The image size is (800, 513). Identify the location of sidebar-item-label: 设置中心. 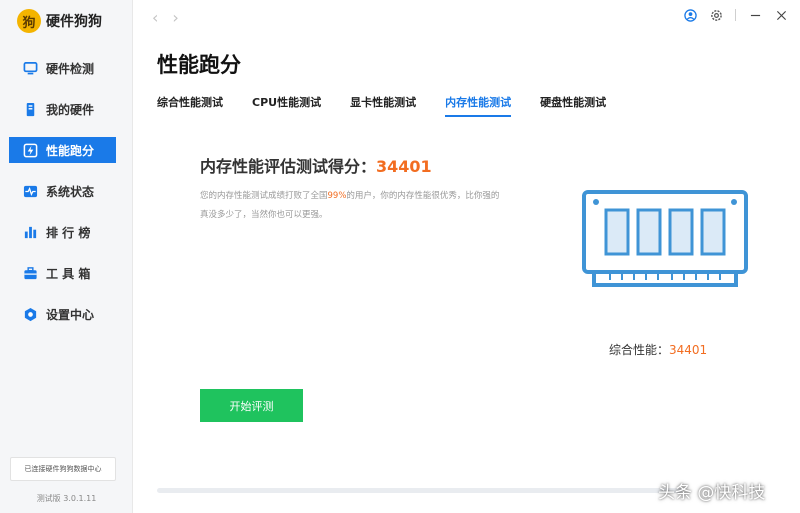
(70, 314).